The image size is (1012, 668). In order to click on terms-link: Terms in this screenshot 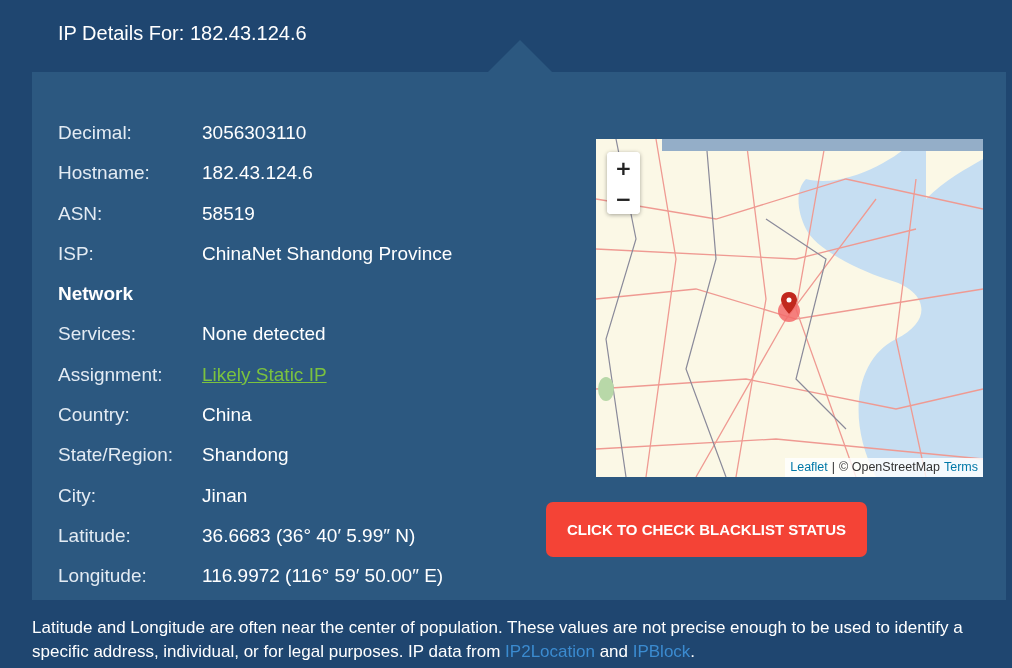, I will do `click(960, 467)`.